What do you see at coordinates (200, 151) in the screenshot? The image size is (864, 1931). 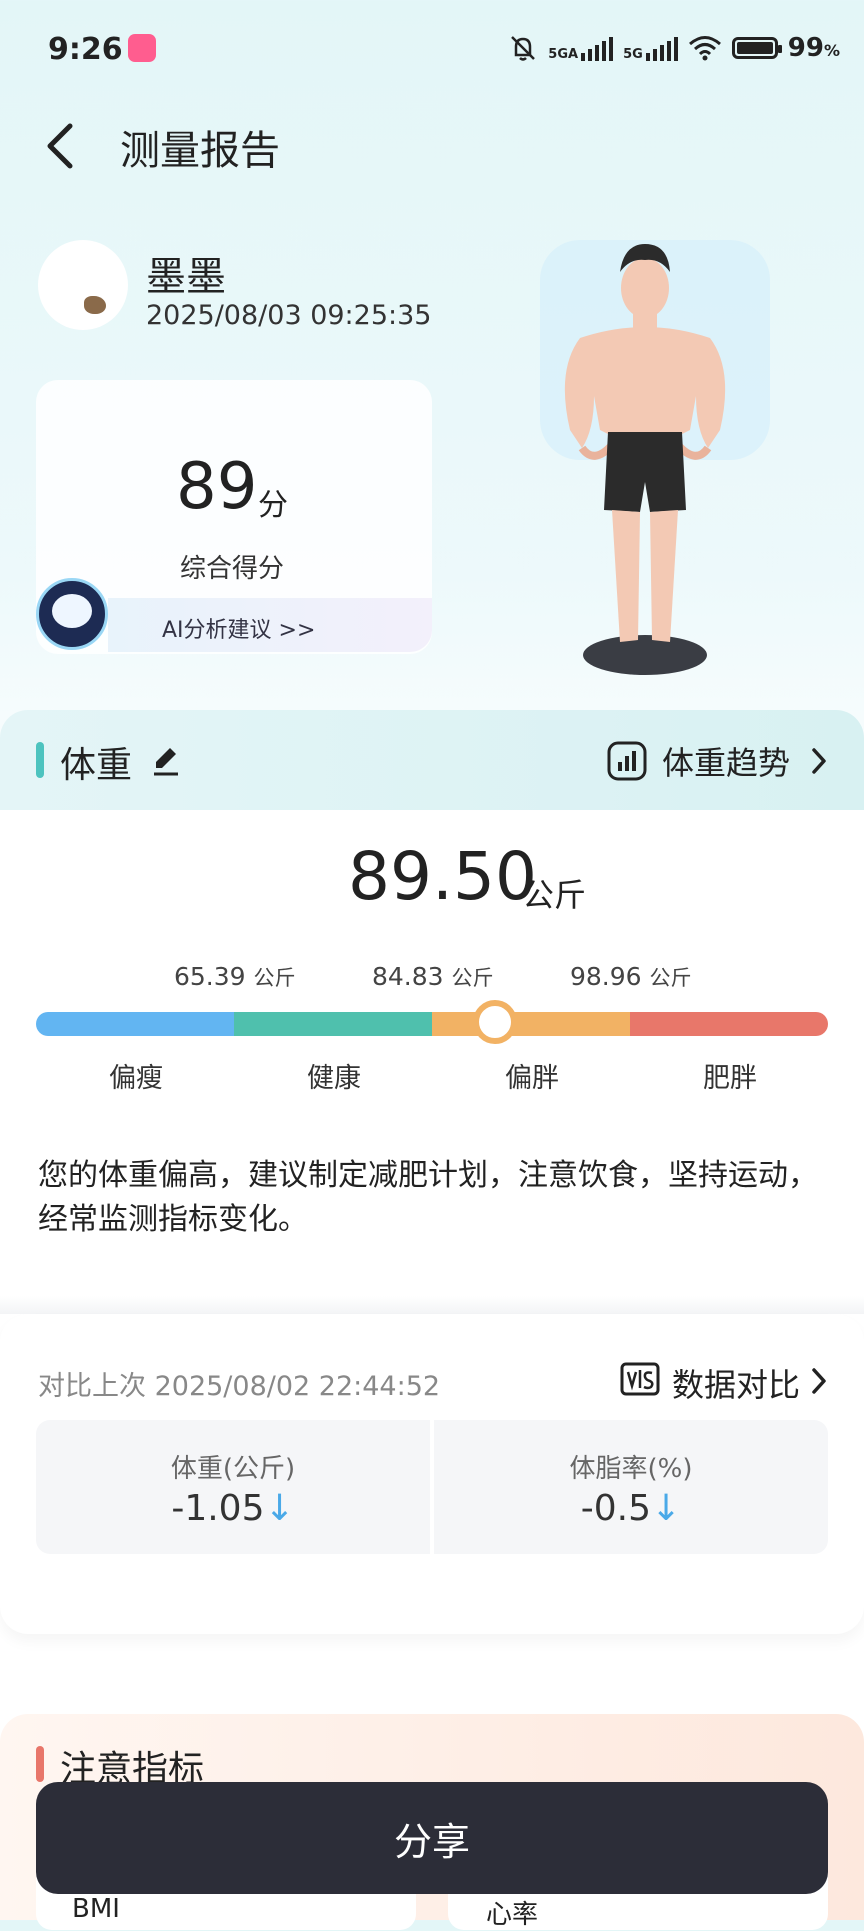 I see `page-title: 测量报告` at bounding box center [200, 151].